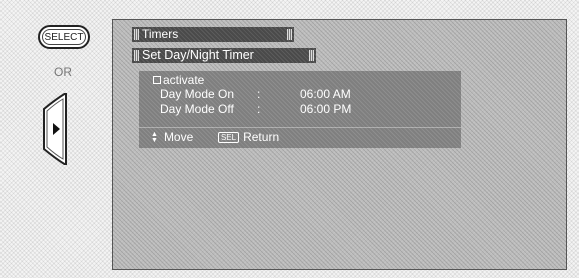  Describe the element at coordinates (259, 109) in the screenshot. I see `day-mode-off-colon: :` at that location.